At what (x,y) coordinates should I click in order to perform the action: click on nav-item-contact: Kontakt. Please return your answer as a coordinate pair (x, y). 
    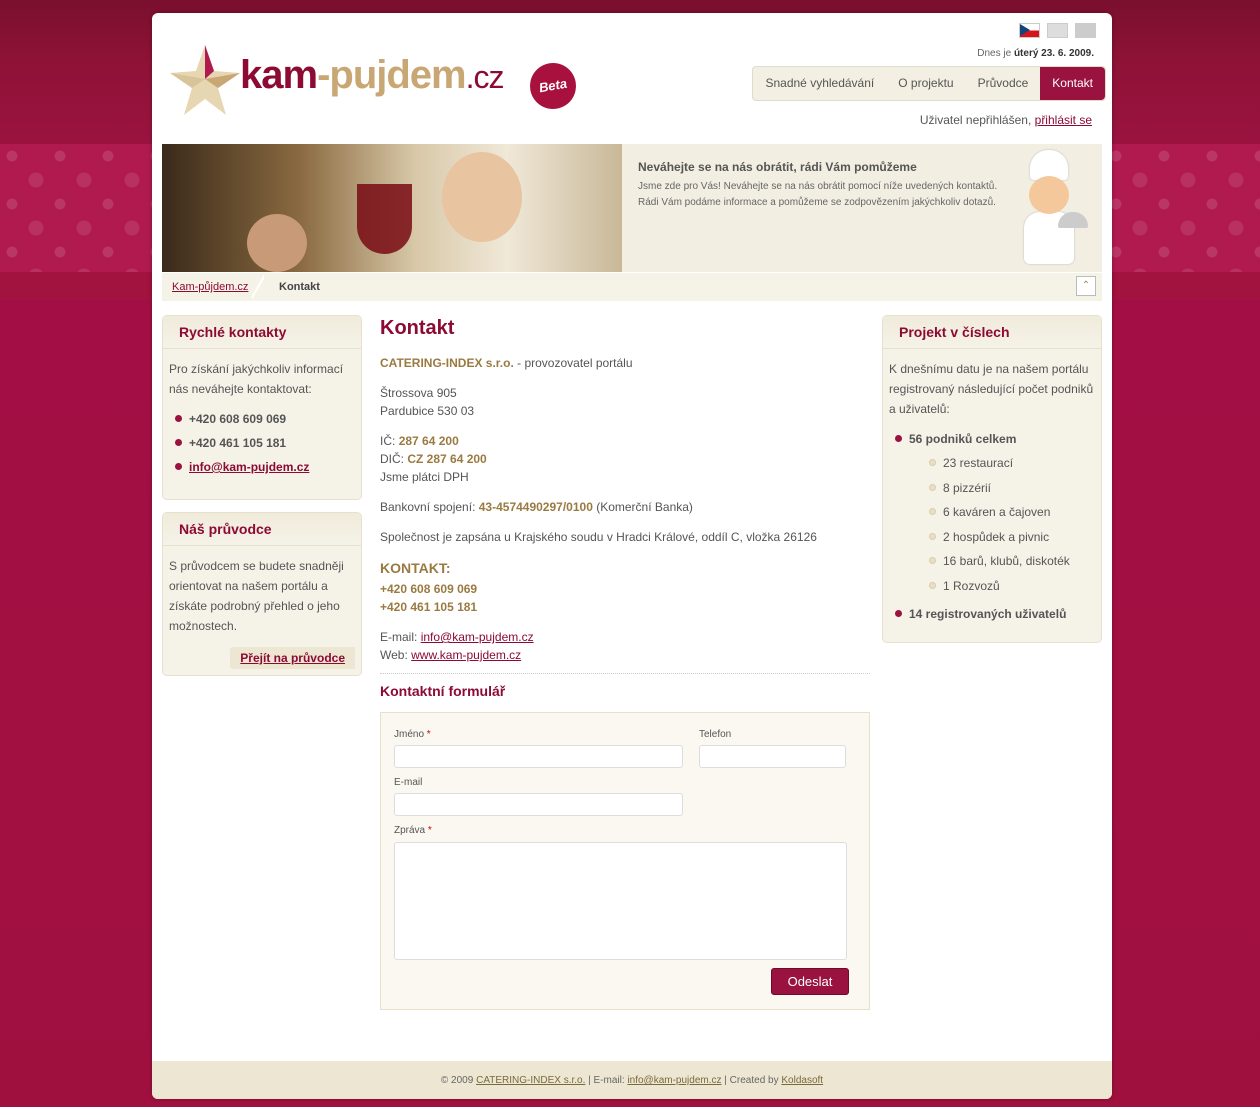
    Looking at the image, I should click on (1072, 83).